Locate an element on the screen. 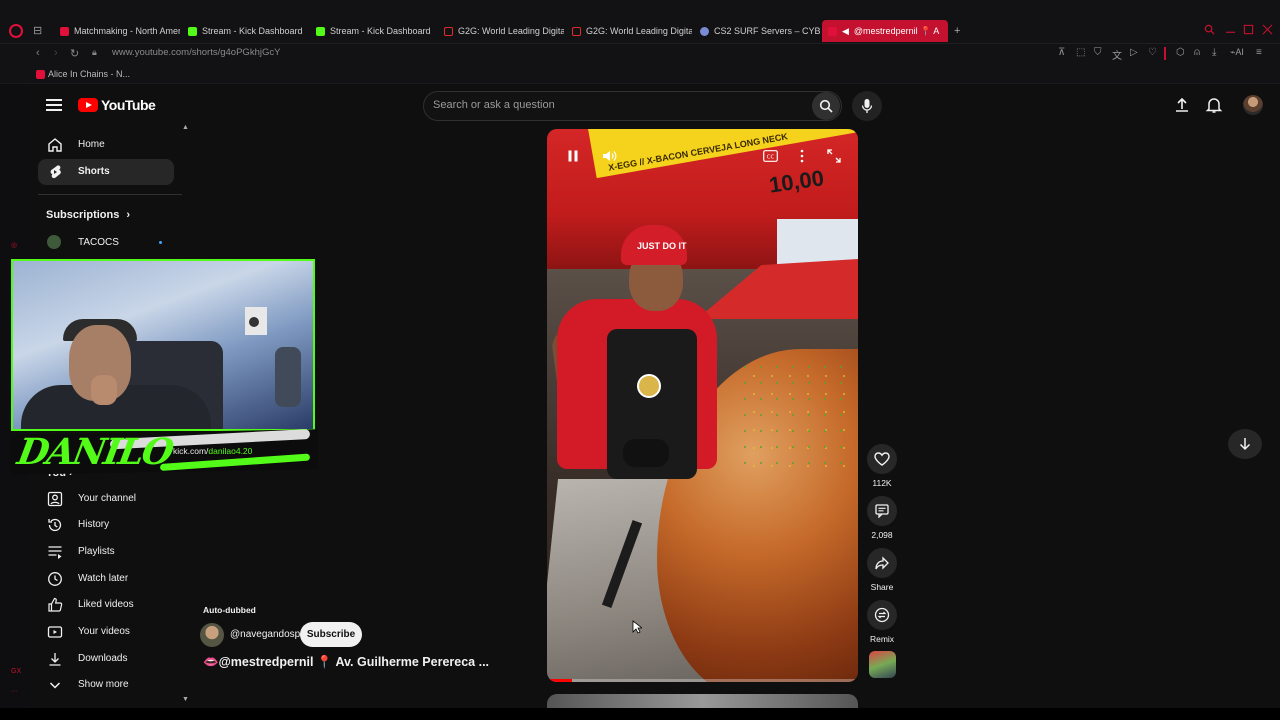 The image size is (1280, 720). sidebar-item-label: Watch later is located at coordinates (103, 578).